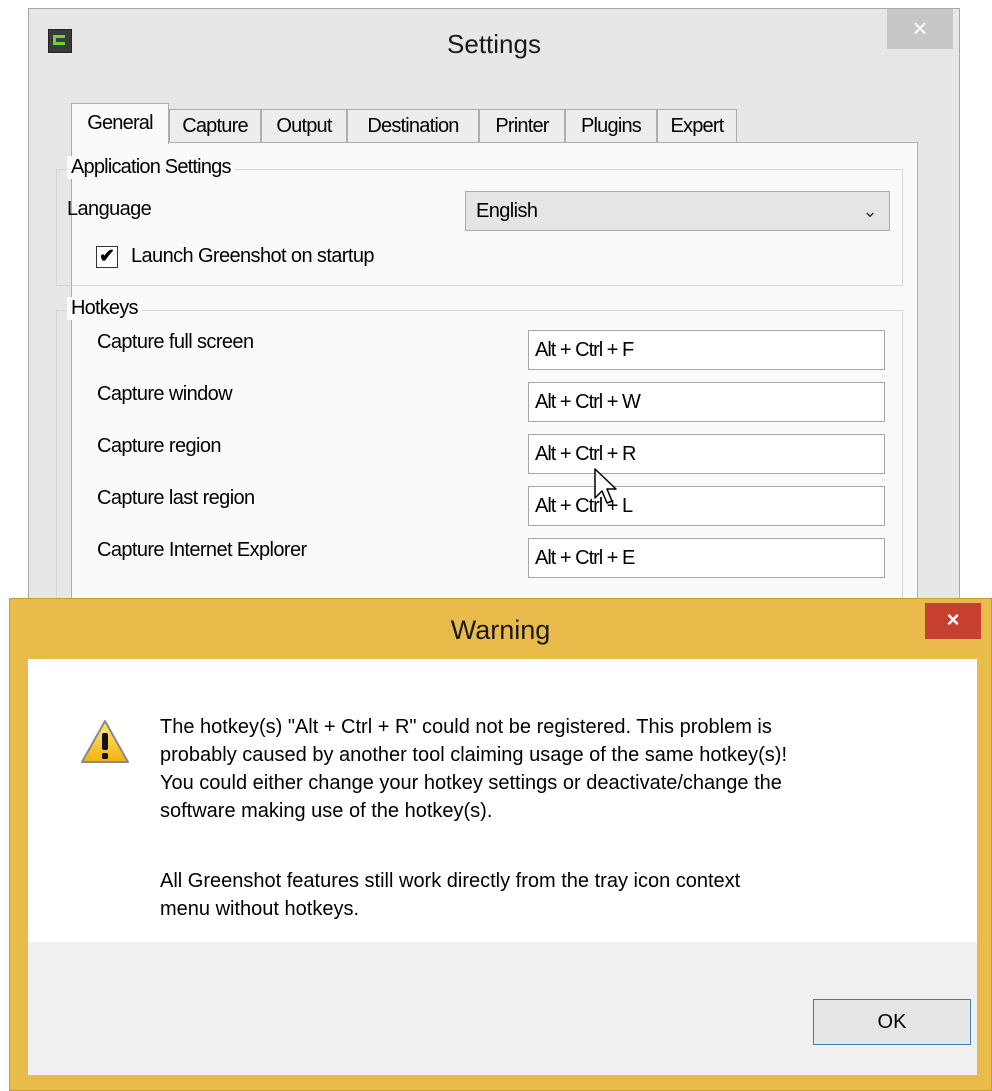  I want to click on language-select: English ⌄, so click(677, 211).